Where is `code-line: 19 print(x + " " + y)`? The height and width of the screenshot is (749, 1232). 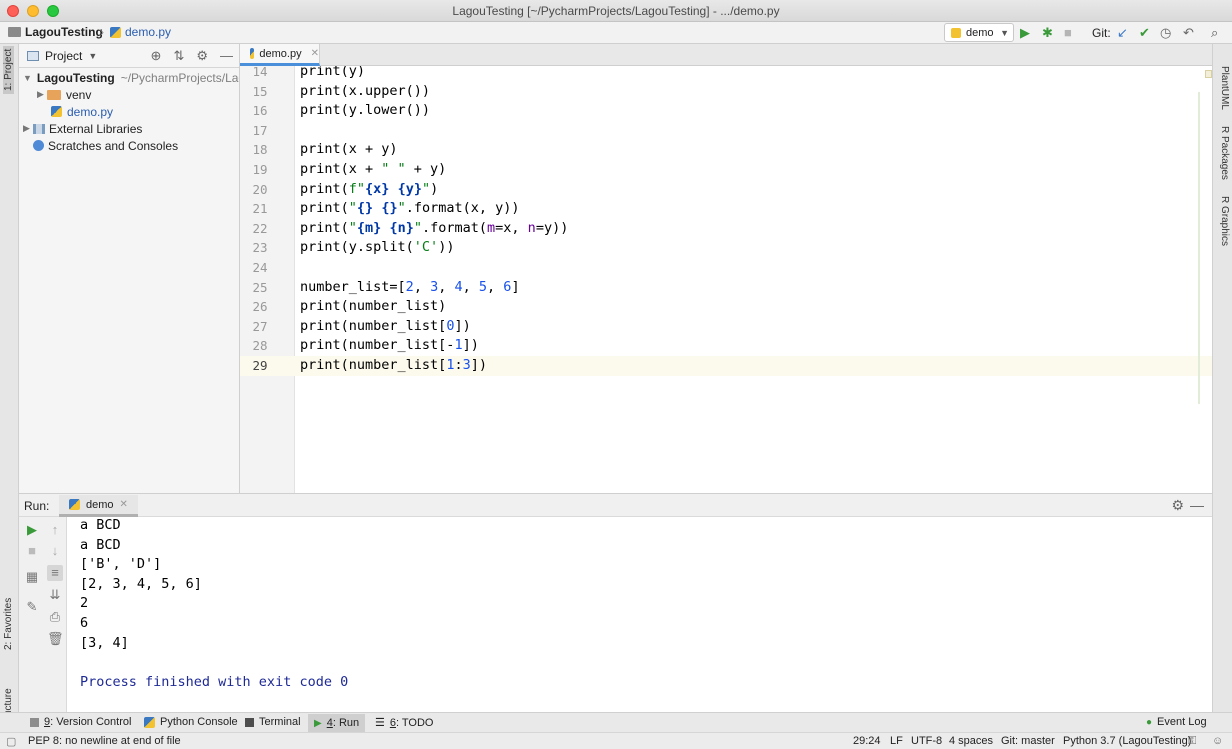
code-line: 19 print(x + " " + y) is located at coordinates (726, 170).